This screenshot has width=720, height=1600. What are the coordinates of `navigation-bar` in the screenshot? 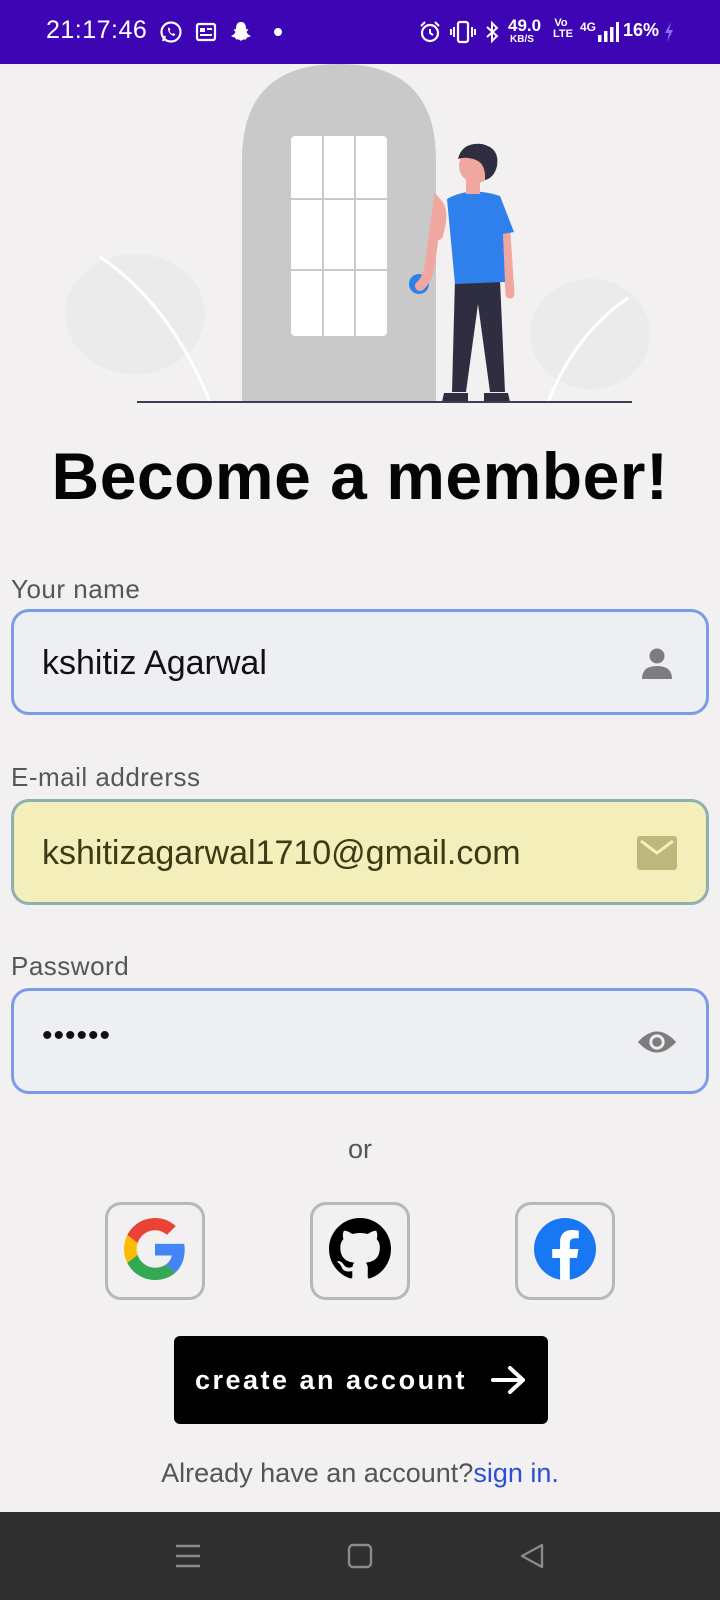 It's located at (360, 1556).